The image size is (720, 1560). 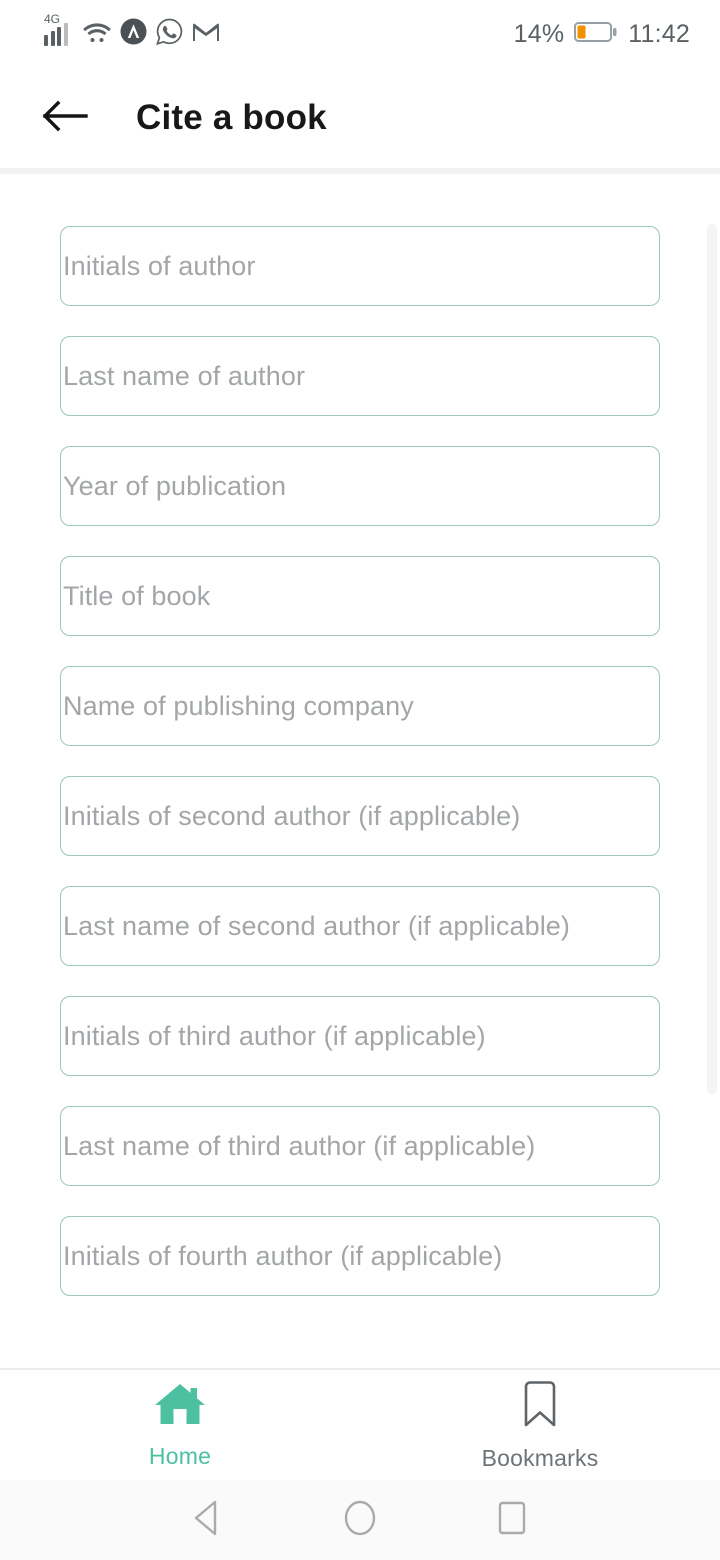 I want to click on app-bar: Cite a book, so click(x=360, y=118).